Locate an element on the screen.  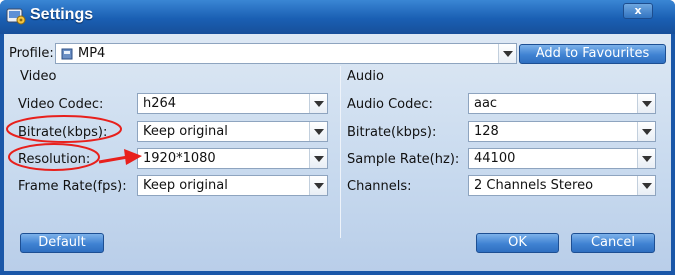
cancel-button: Cancel is located at coordinates (613, 243).